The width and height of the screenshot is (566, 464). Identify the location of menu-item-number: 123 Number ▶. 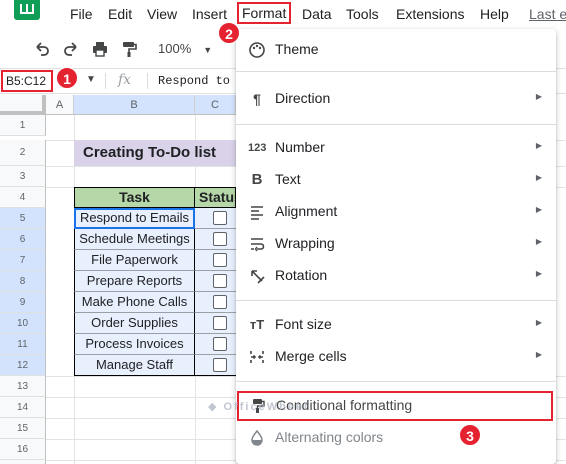
(396, 148).